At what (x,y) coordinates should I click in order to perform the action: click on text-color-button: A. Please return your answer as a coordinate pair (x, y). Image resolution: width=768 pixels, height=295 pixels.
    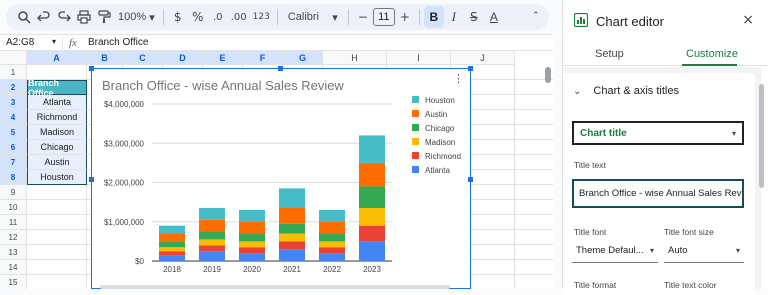
    Looking at the image, I should click on (494, 17).